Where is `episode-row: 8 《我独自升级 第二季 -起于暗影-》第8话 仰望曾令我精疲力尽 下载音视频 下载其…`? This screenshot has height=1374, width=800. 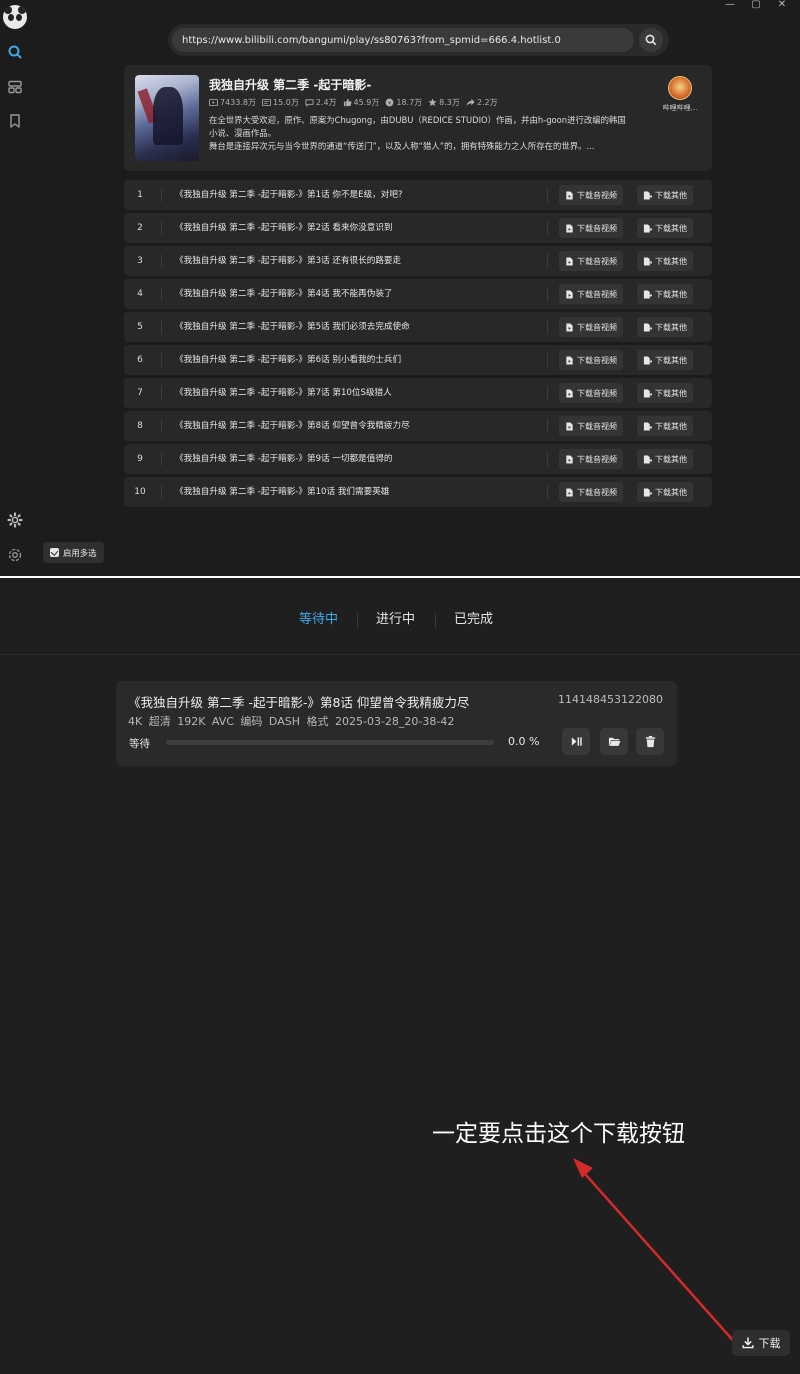
episode-row: 8 《我独自升级 第二季 -起于暗影-》第8话 仰望曾令我精疲力尽 下载音视频 下载其… is located at coordinates (418, 426).